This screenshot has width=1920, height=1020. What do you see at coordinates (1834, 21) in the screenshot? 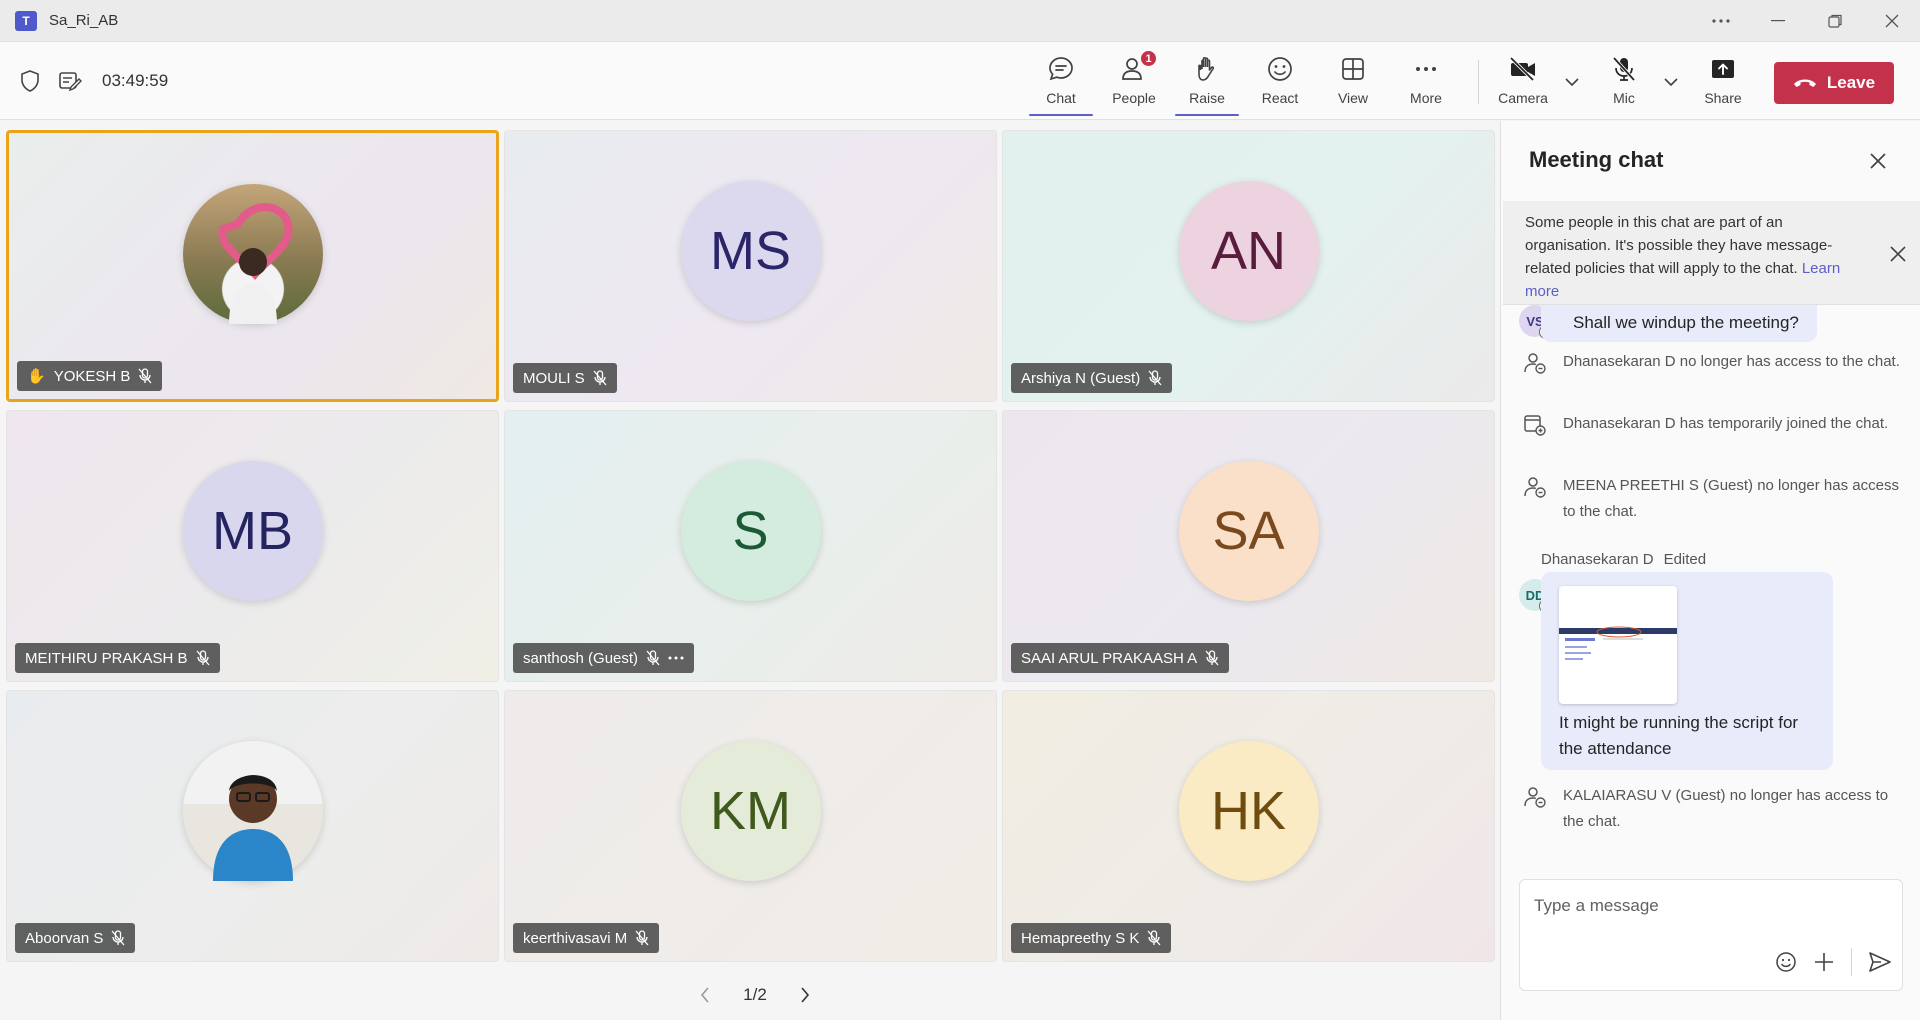
I see `restore-icon` at bounding box center [1834, 21].